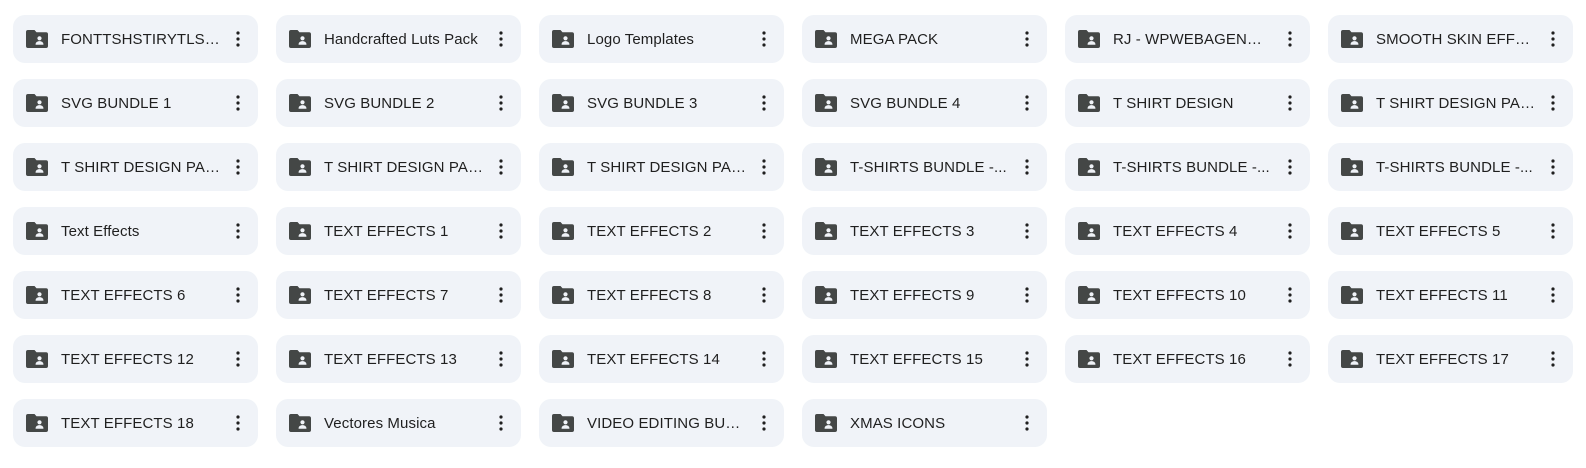 Image resolution: width=1586 pixels, height=468 pixels. I want to click on folder-tile: T SHIRT DESIGN PART 4, so click(398, 167).